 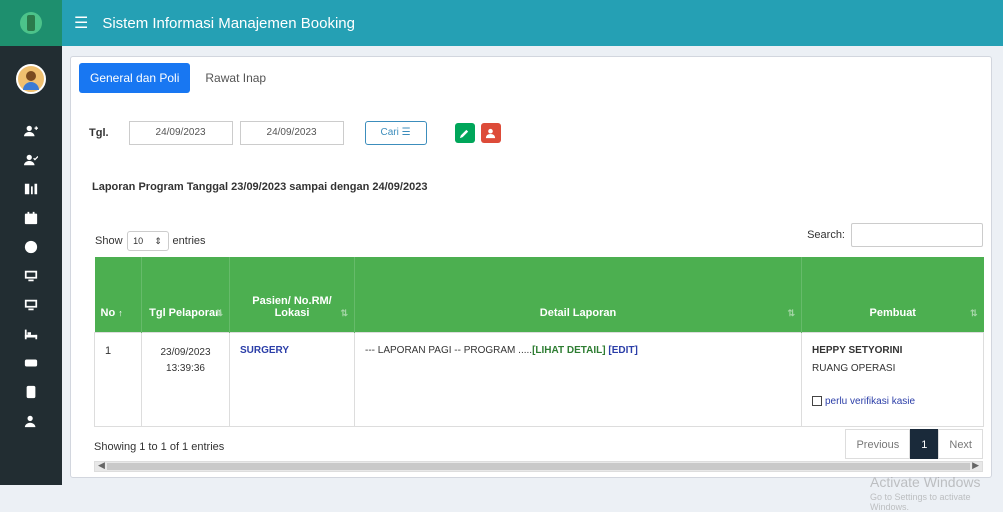 What do you see at coordinates (389, 132) in the screenshot?
I see `search-button-label: Cari` at bounding box center [389, 132].